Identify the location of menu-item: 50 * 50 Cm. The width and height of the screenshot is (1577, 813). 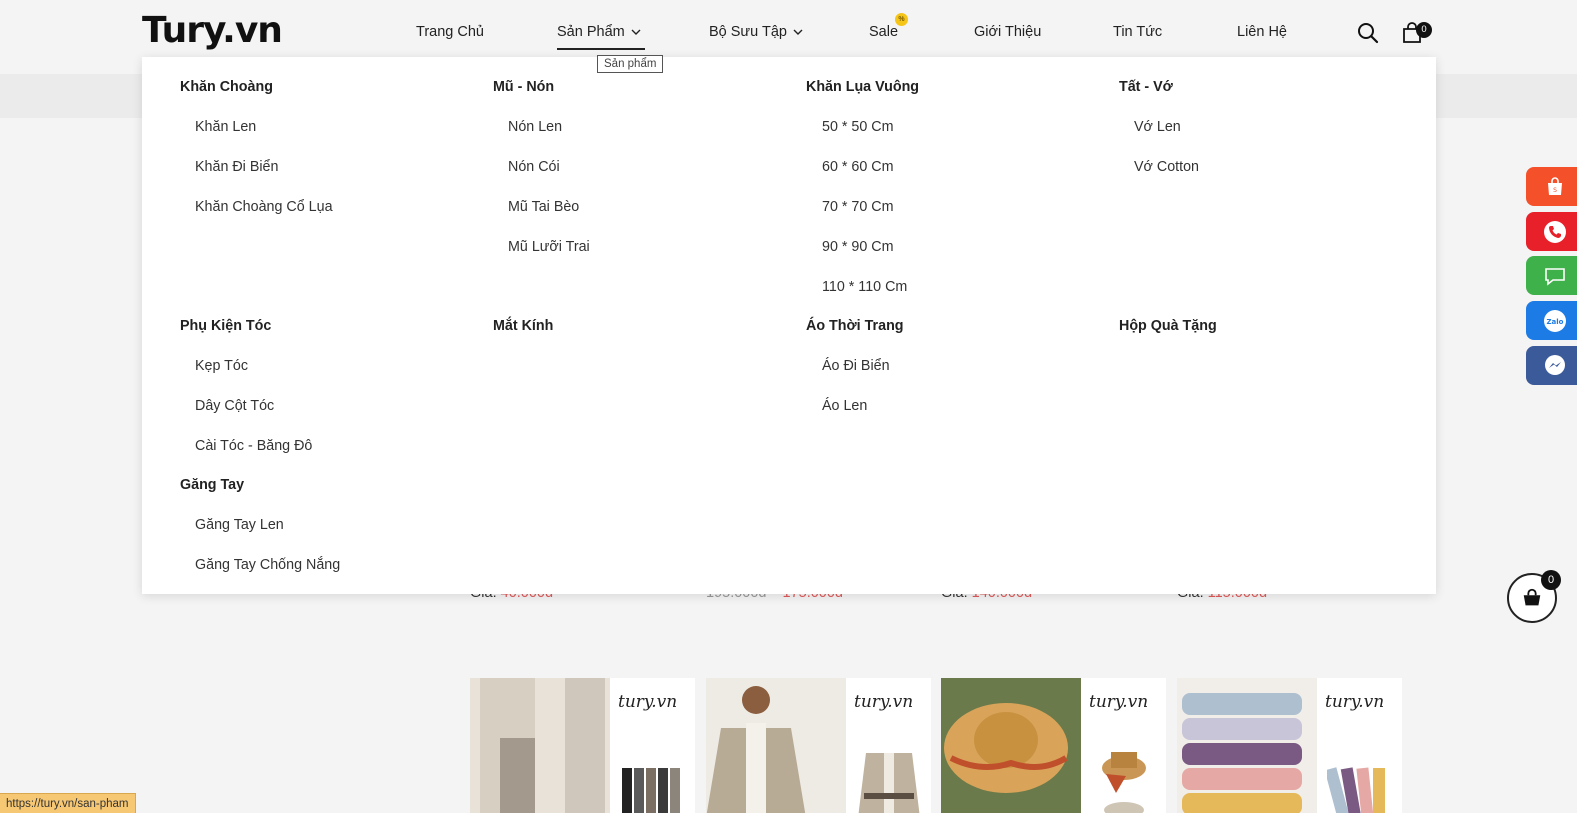
(858, 127).